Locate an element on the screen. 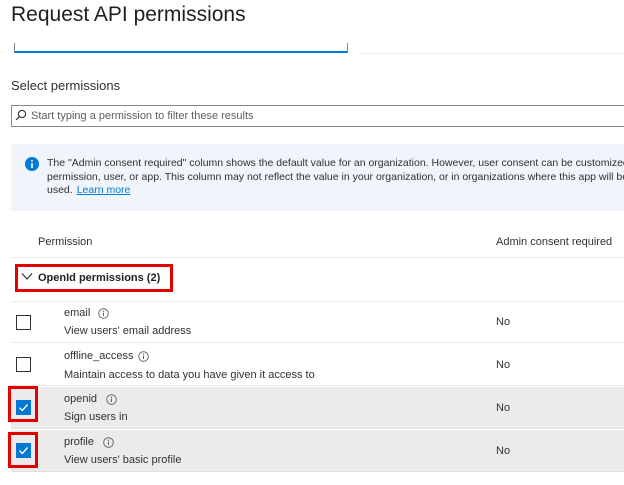  chevron-down-icon is located at coordinates (27, 276).